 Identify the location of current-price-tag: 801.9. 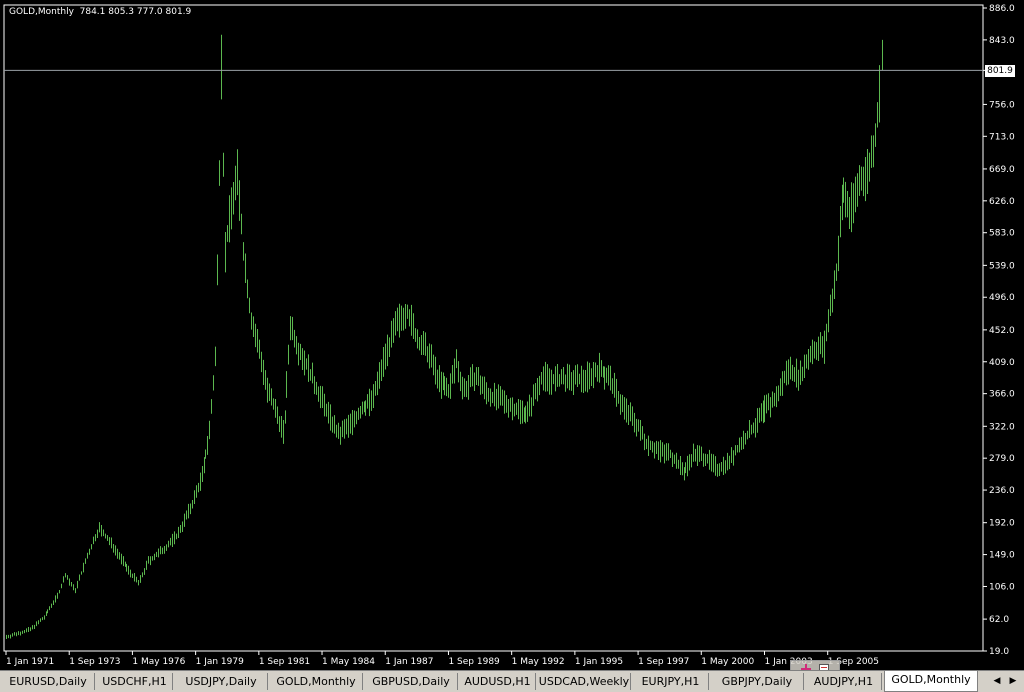
(1000, 71).